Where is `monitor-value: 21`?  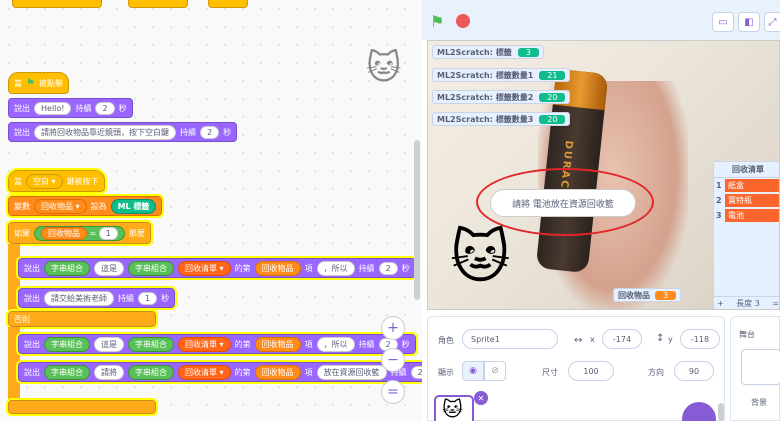 monitor-value: 21 is located at coordinates (552, 75).